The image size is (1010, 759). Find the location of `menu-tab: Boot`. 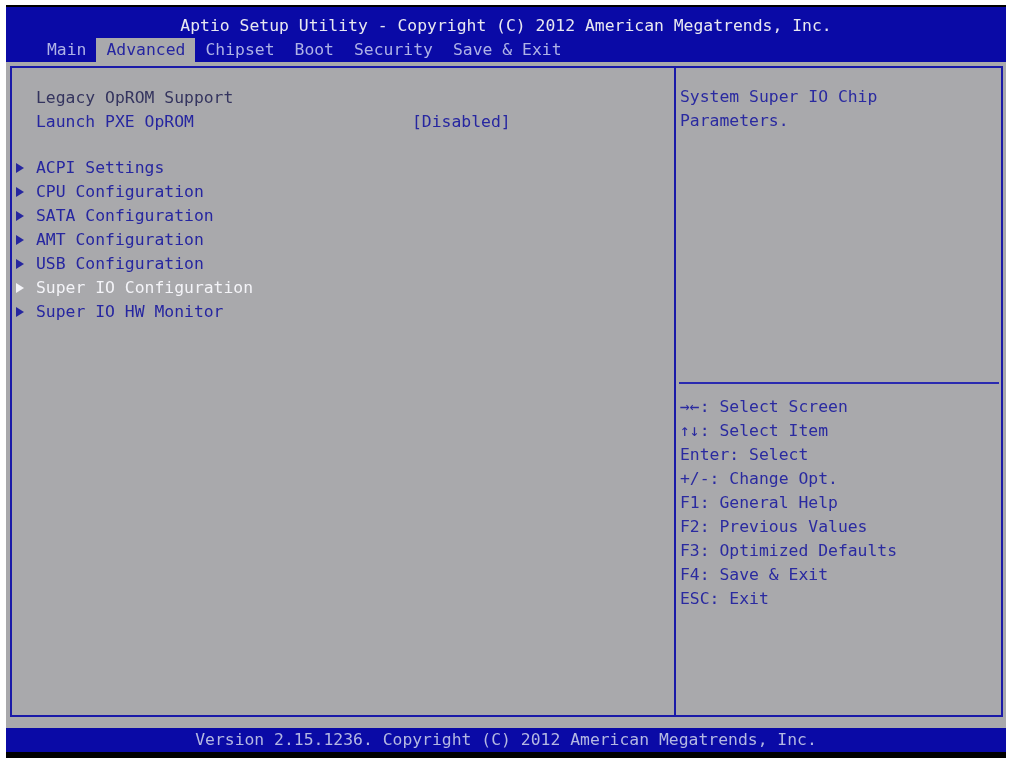

menu-tab: Boot is located at coordinates (314, 50).